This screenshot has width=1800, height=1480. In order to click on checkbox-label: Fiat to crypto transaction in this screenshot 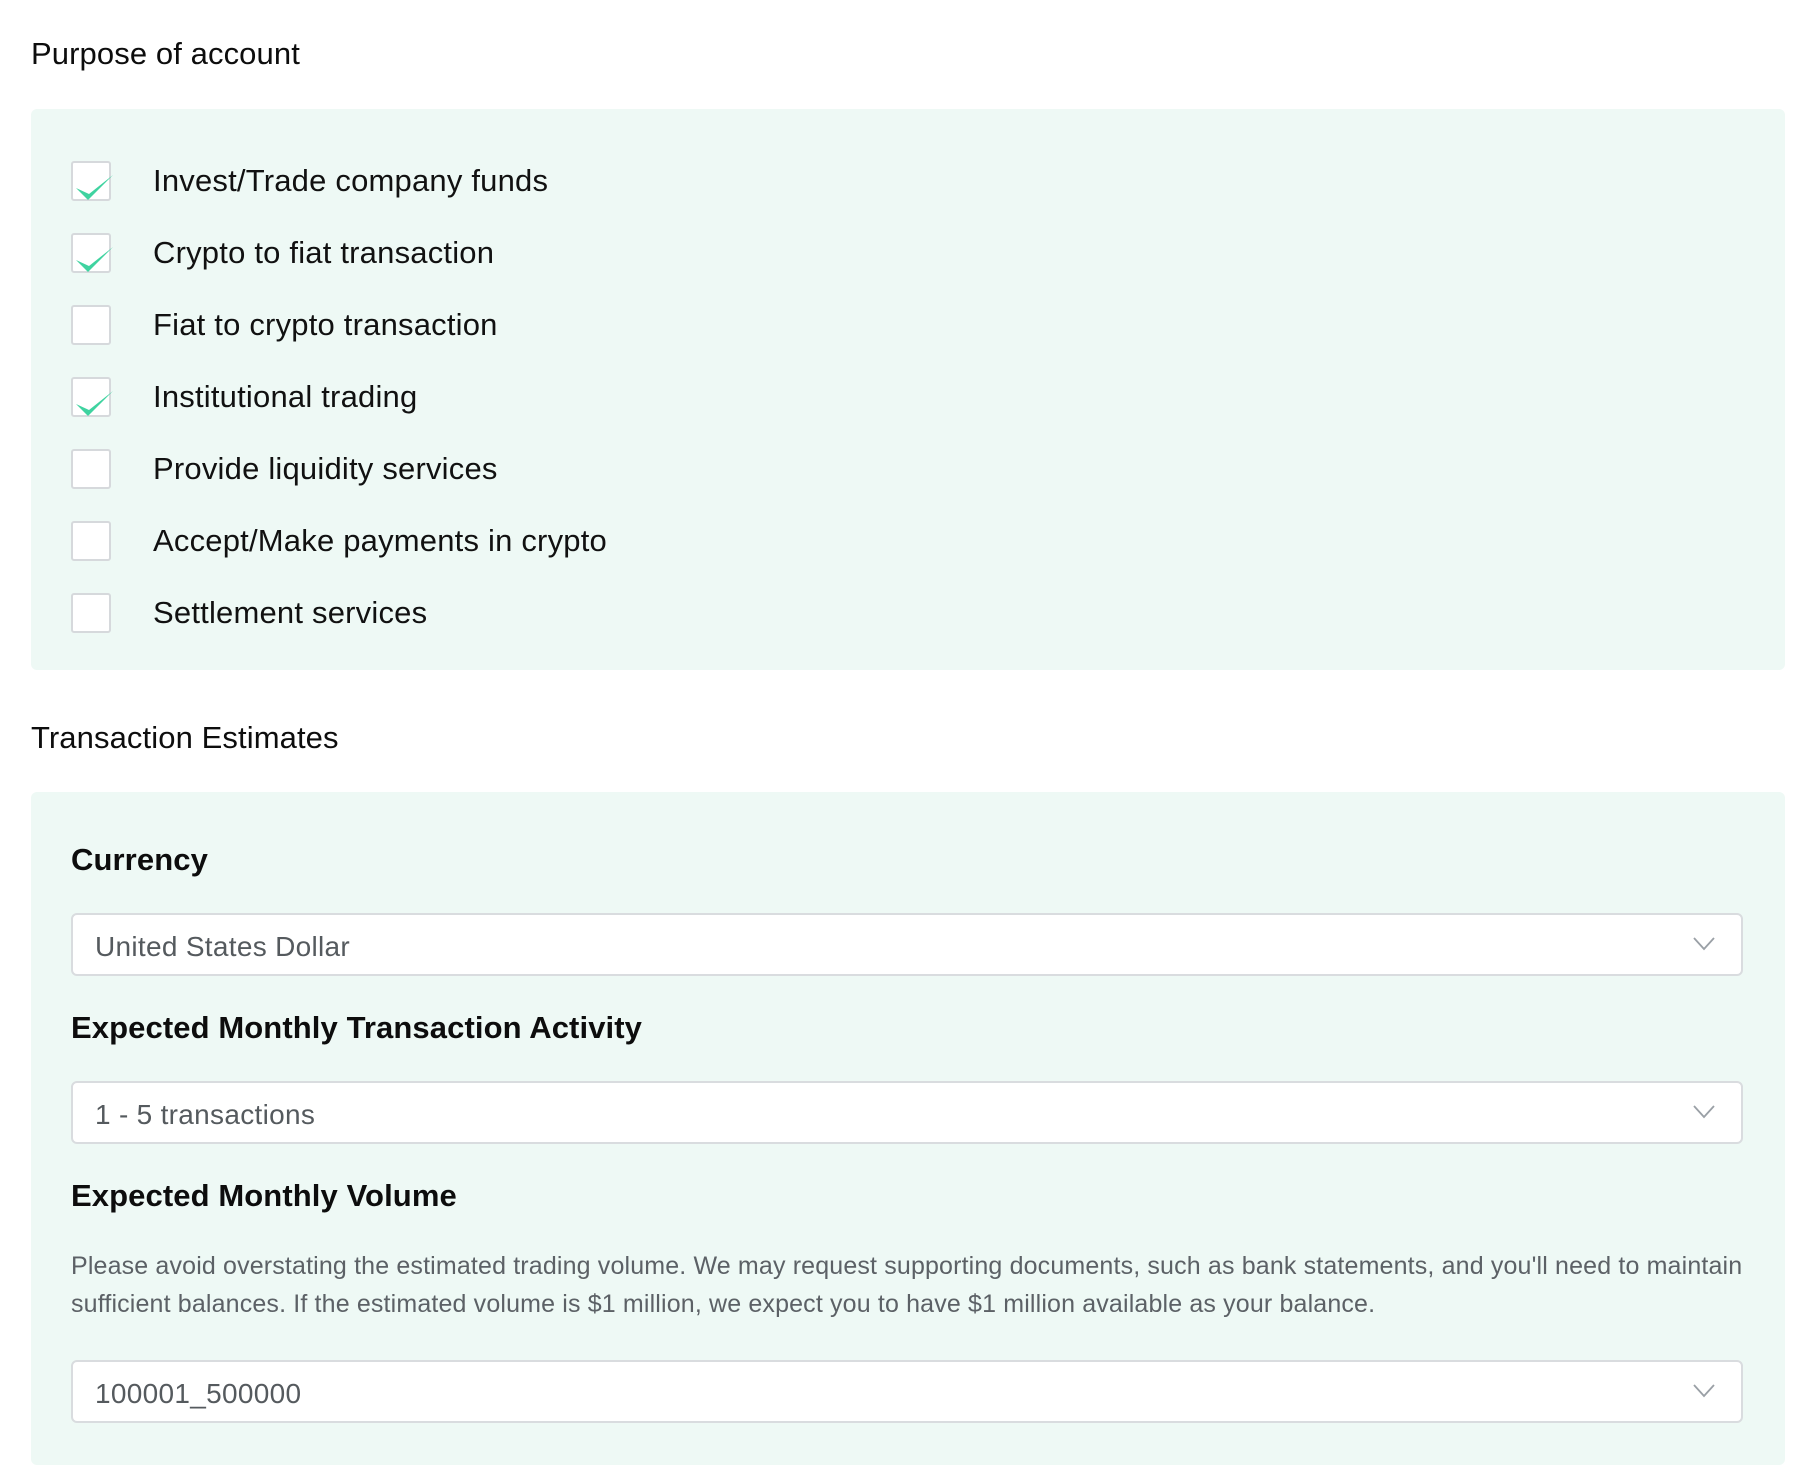, I will do `click(325, 324)`.